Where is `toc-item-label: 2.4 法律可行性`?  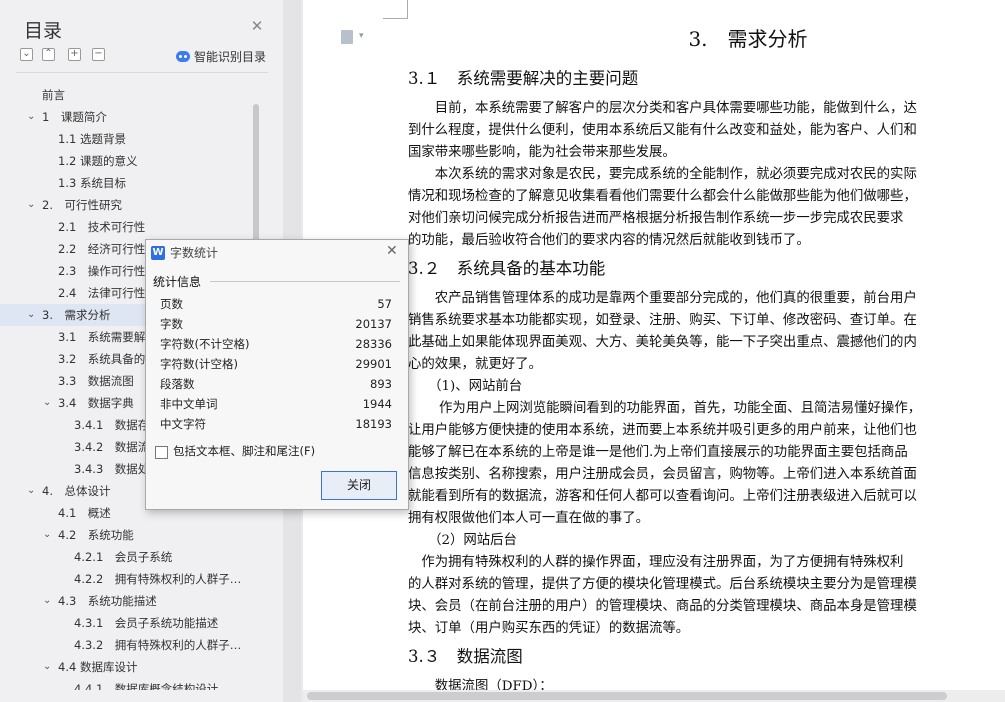
toc-item-label: 2.4 法律可行性 is located at coordinates (102, 293).